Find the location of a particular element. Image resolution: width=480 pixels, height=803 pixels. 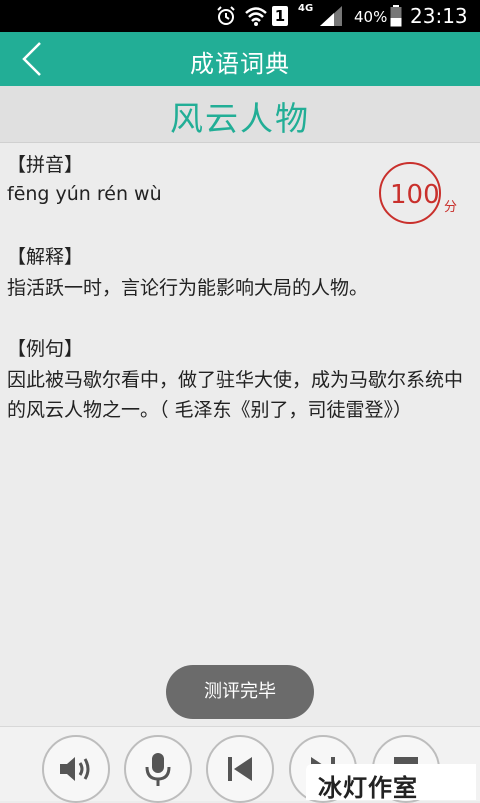

idiom-header: 风云人物 is located at coordinates (240, 114).